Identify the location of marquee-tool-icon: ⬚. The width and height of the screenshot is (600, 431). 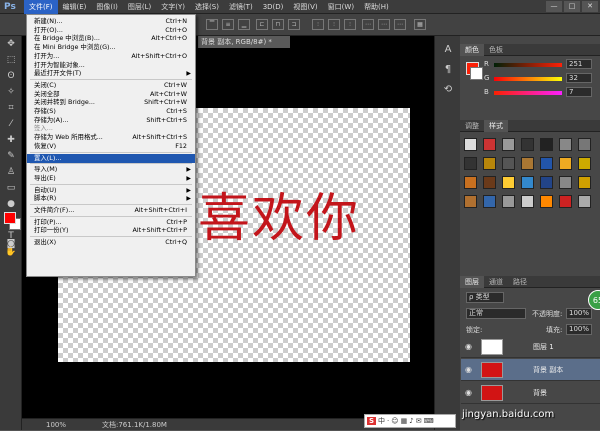
(11, 60).